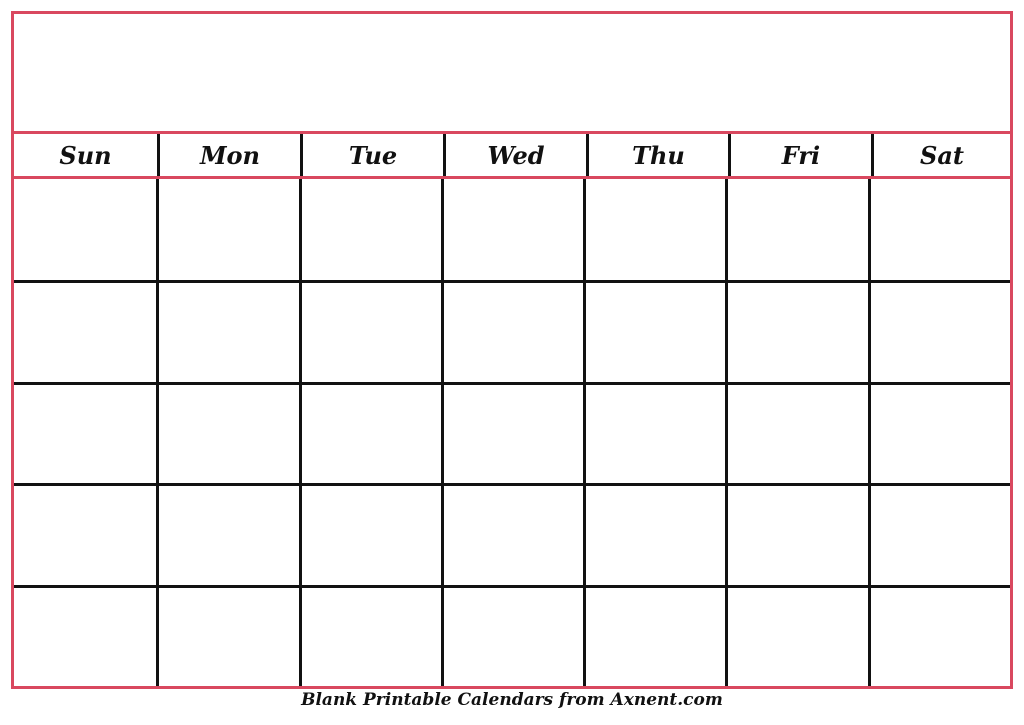 Image resolution: width=1024 pixels, height=725 pixels. I want to click on weekday-fri: Fri, so click(799, 155).